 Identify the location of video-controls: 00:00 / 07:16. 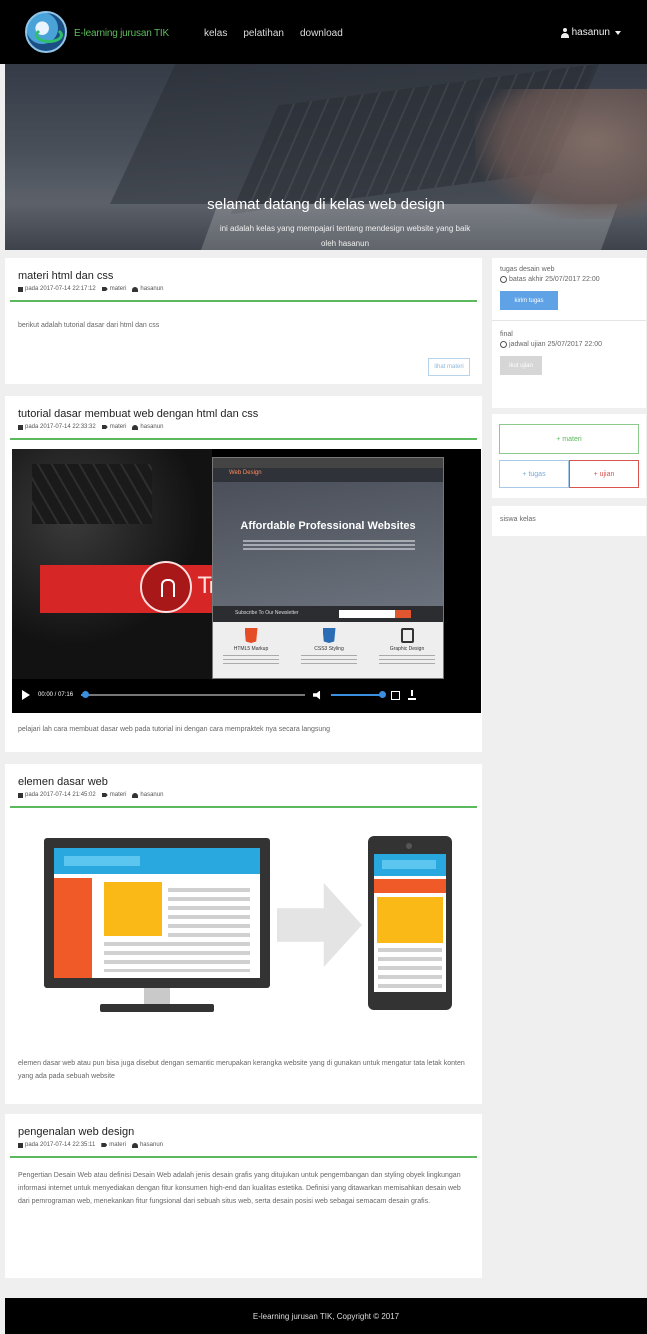
(246, 695).